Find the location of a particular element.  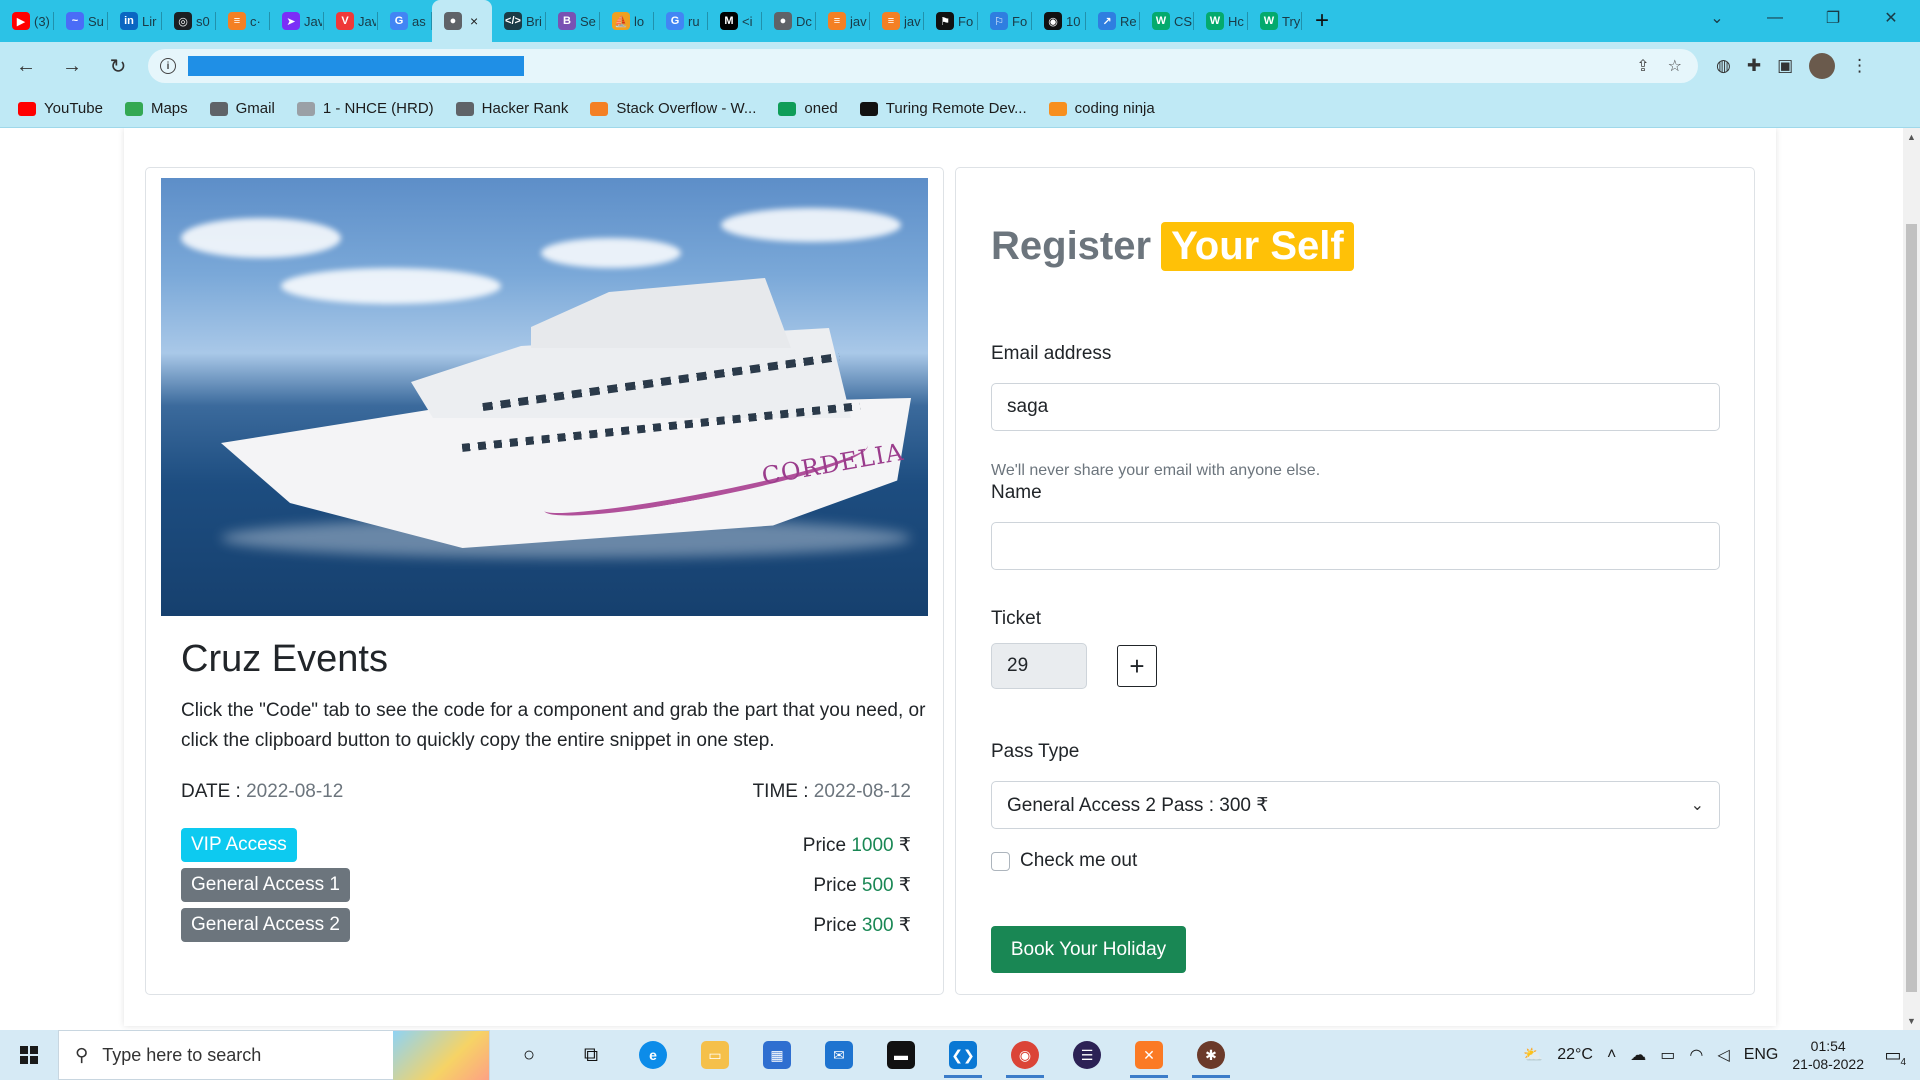

bookmark-star-icon: ☆ is located at coordinates (1675, 66).